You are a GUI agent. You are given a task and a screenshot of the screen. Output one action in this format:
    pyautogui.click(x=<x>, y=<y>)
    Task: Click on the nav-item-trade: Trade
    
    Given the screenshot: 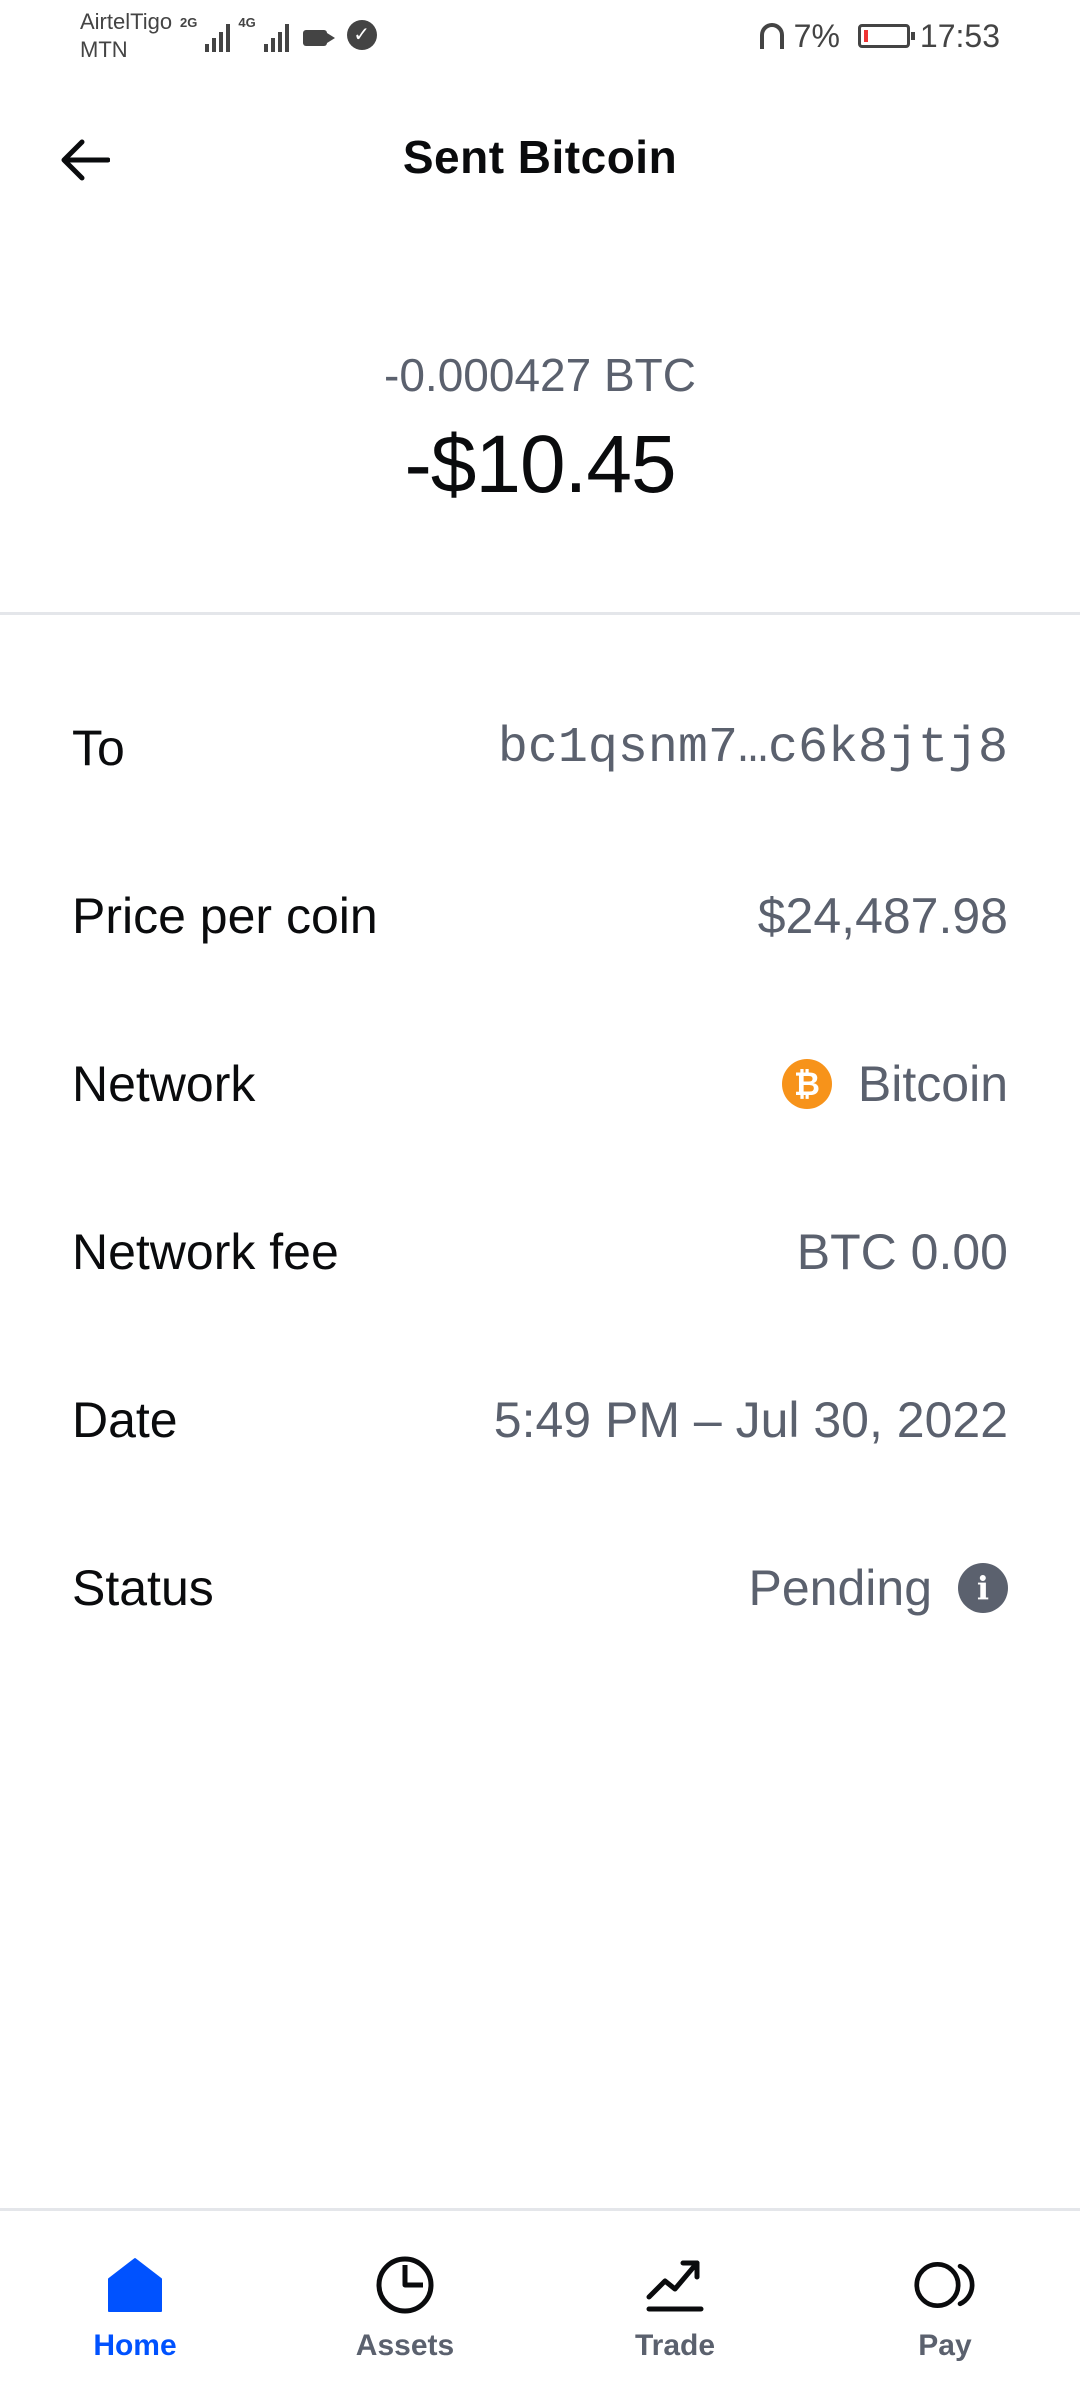 What is the action you would take?
    pyautogui.click(x=675, y=2305)
    